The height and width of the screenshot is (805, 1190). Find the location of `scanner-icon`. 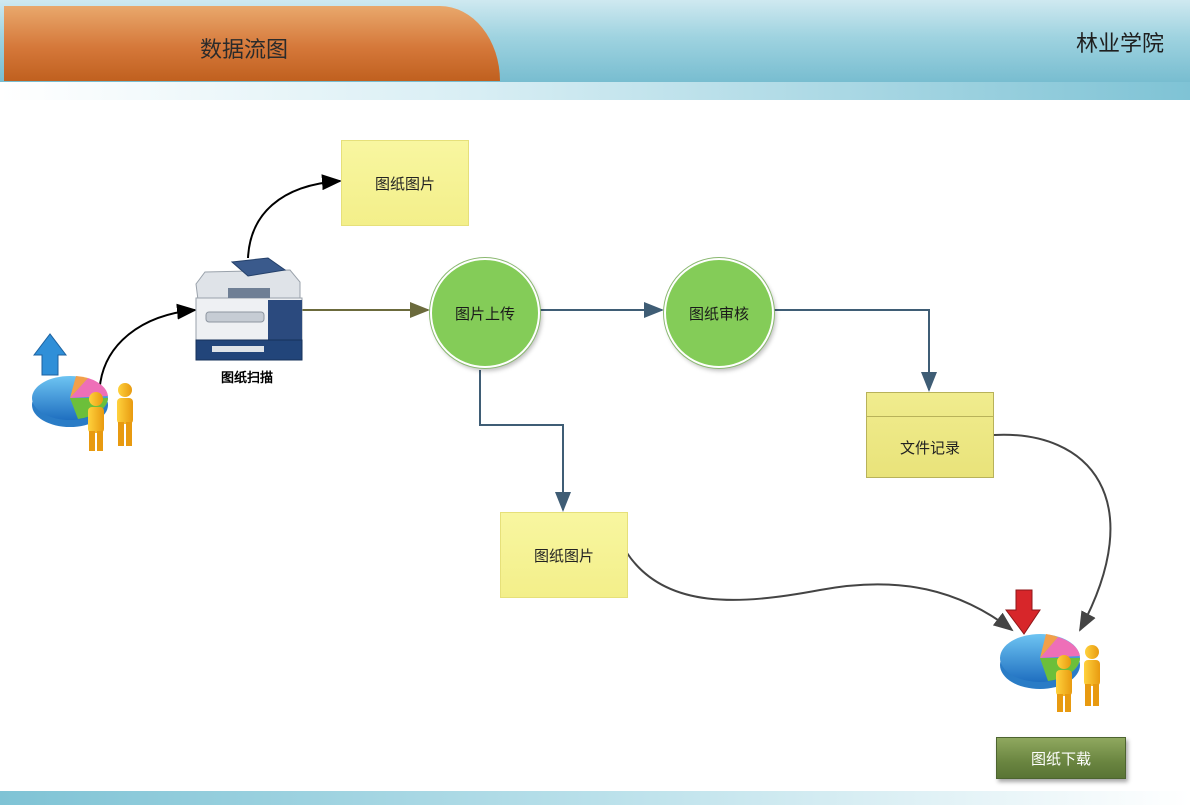

scanner-icon is located at coordinates (249, 309).